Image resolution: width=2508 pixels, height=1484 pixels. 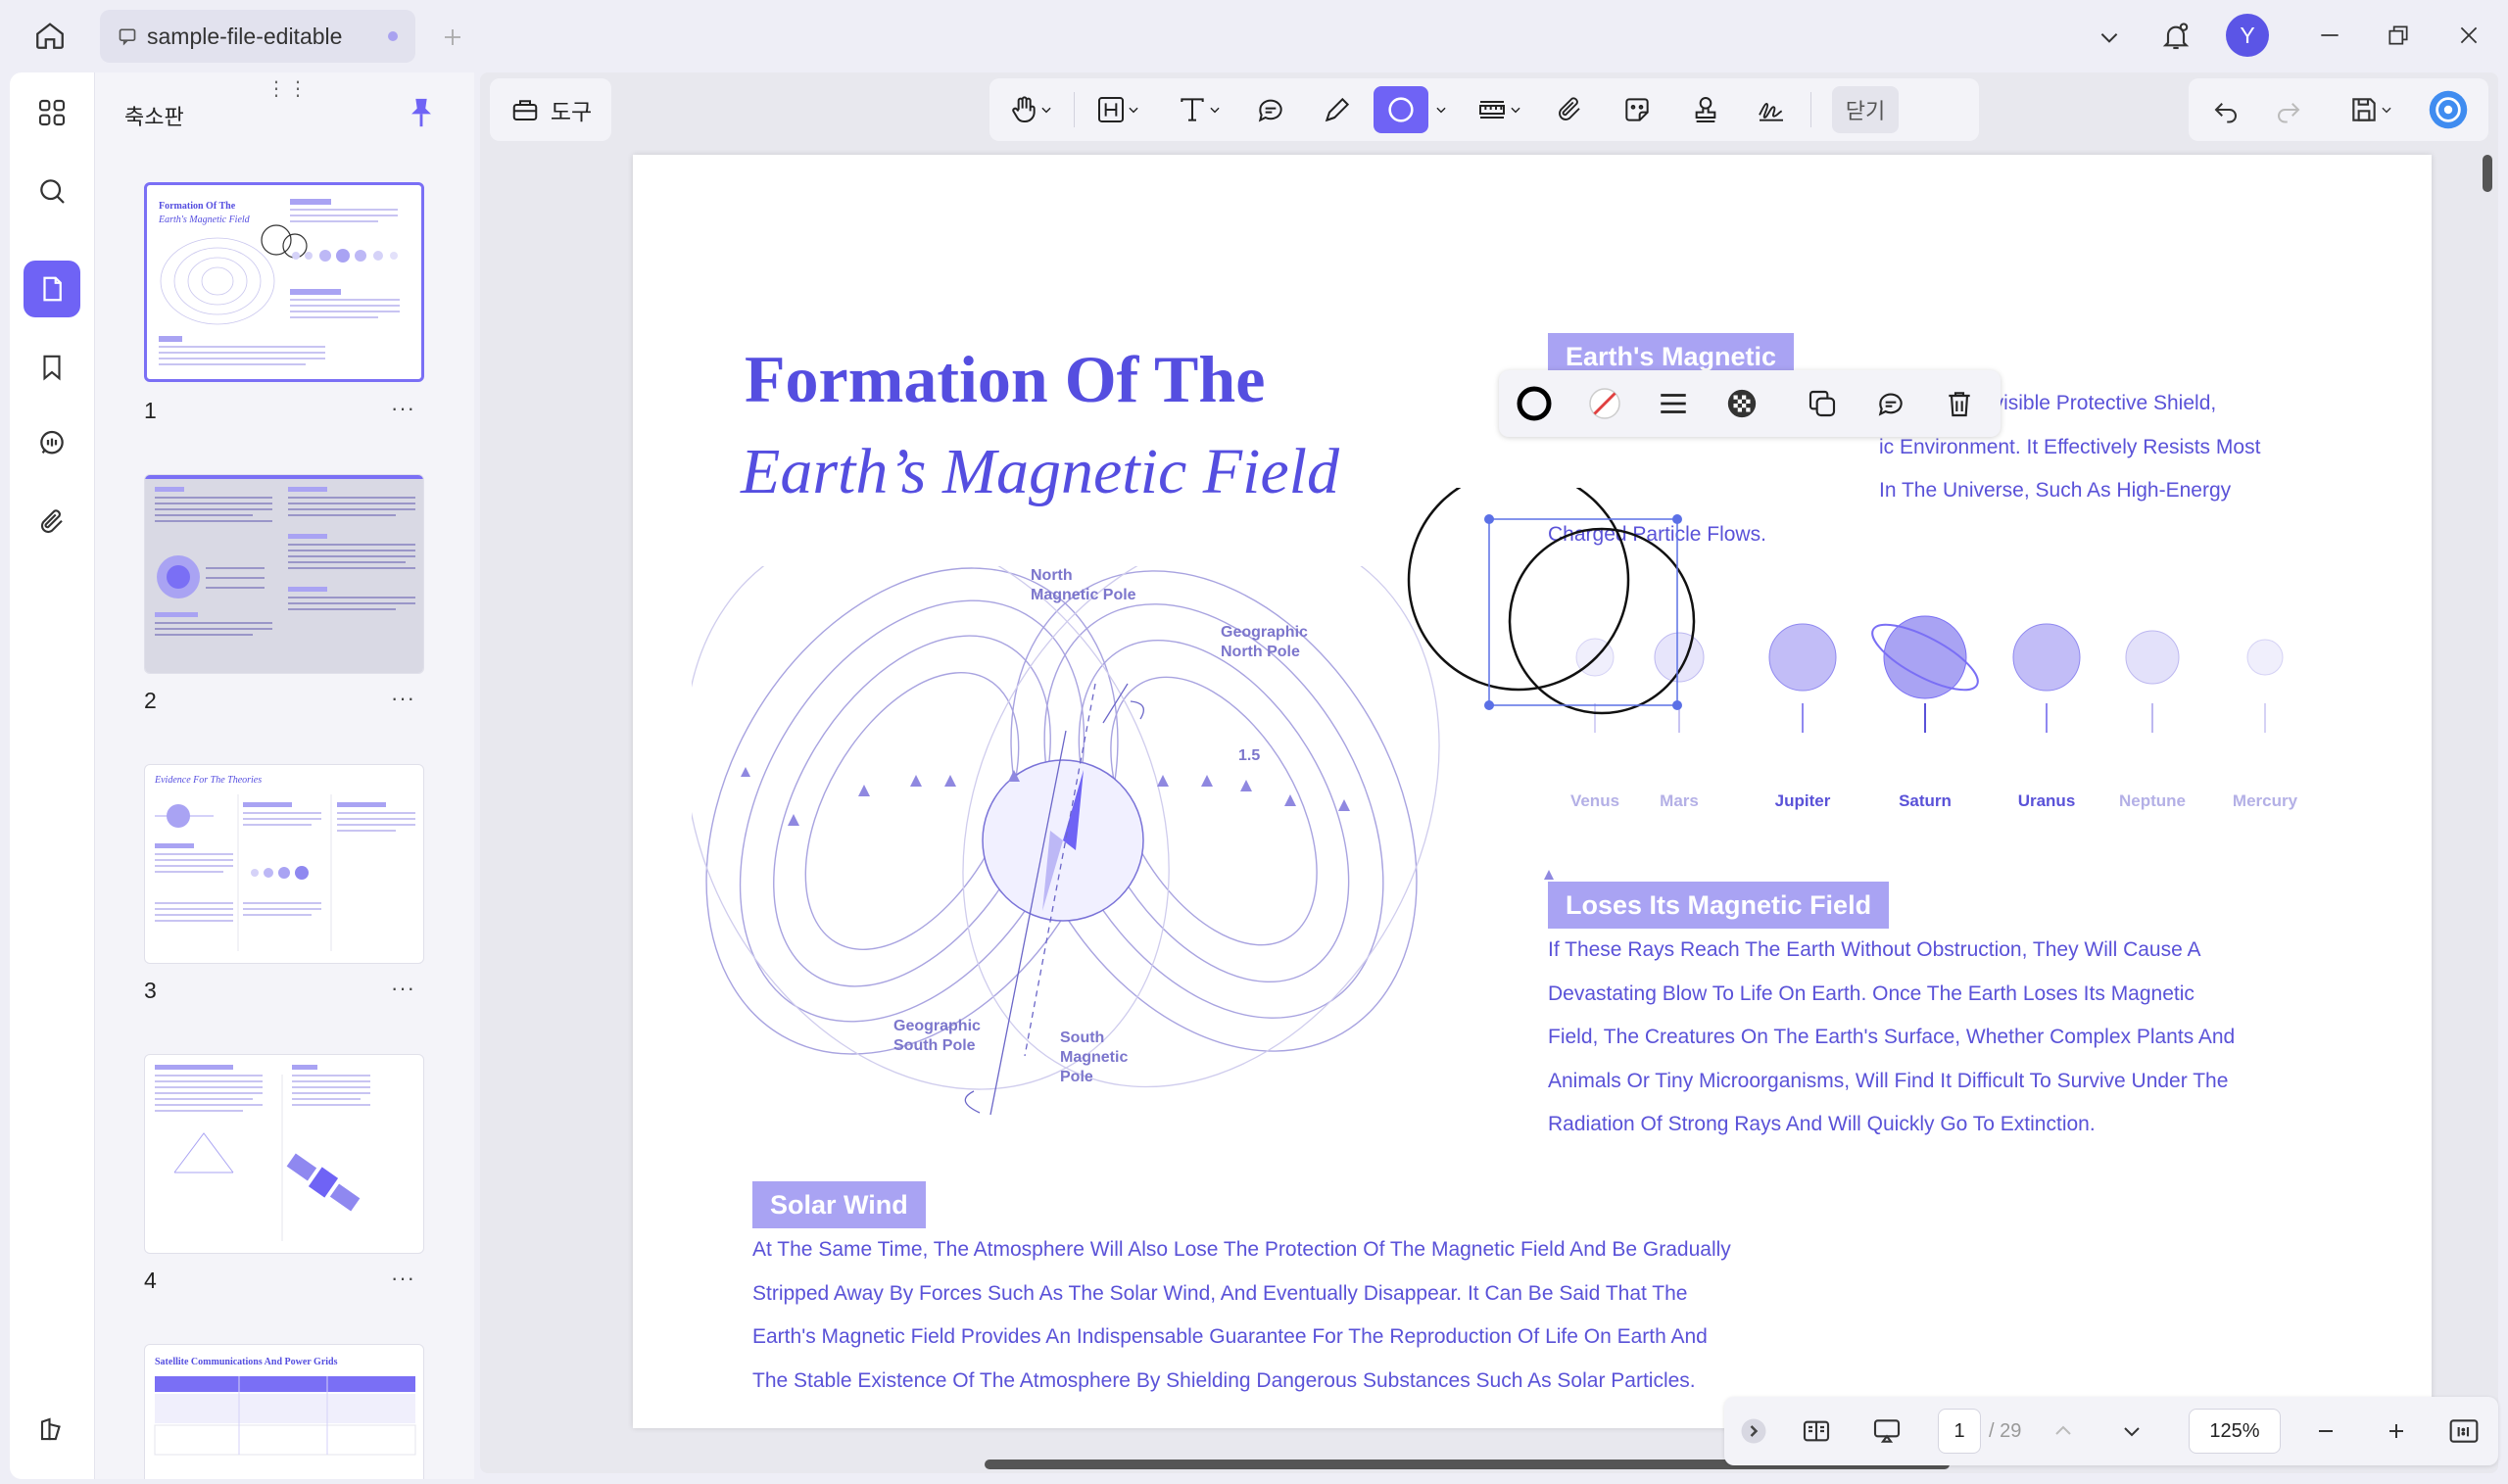 What do you see at coordinates (284, 864) in the screenshot?
I see `page-thumbnail-3: Evidence For The Theories` at bounding box center [284, 864].